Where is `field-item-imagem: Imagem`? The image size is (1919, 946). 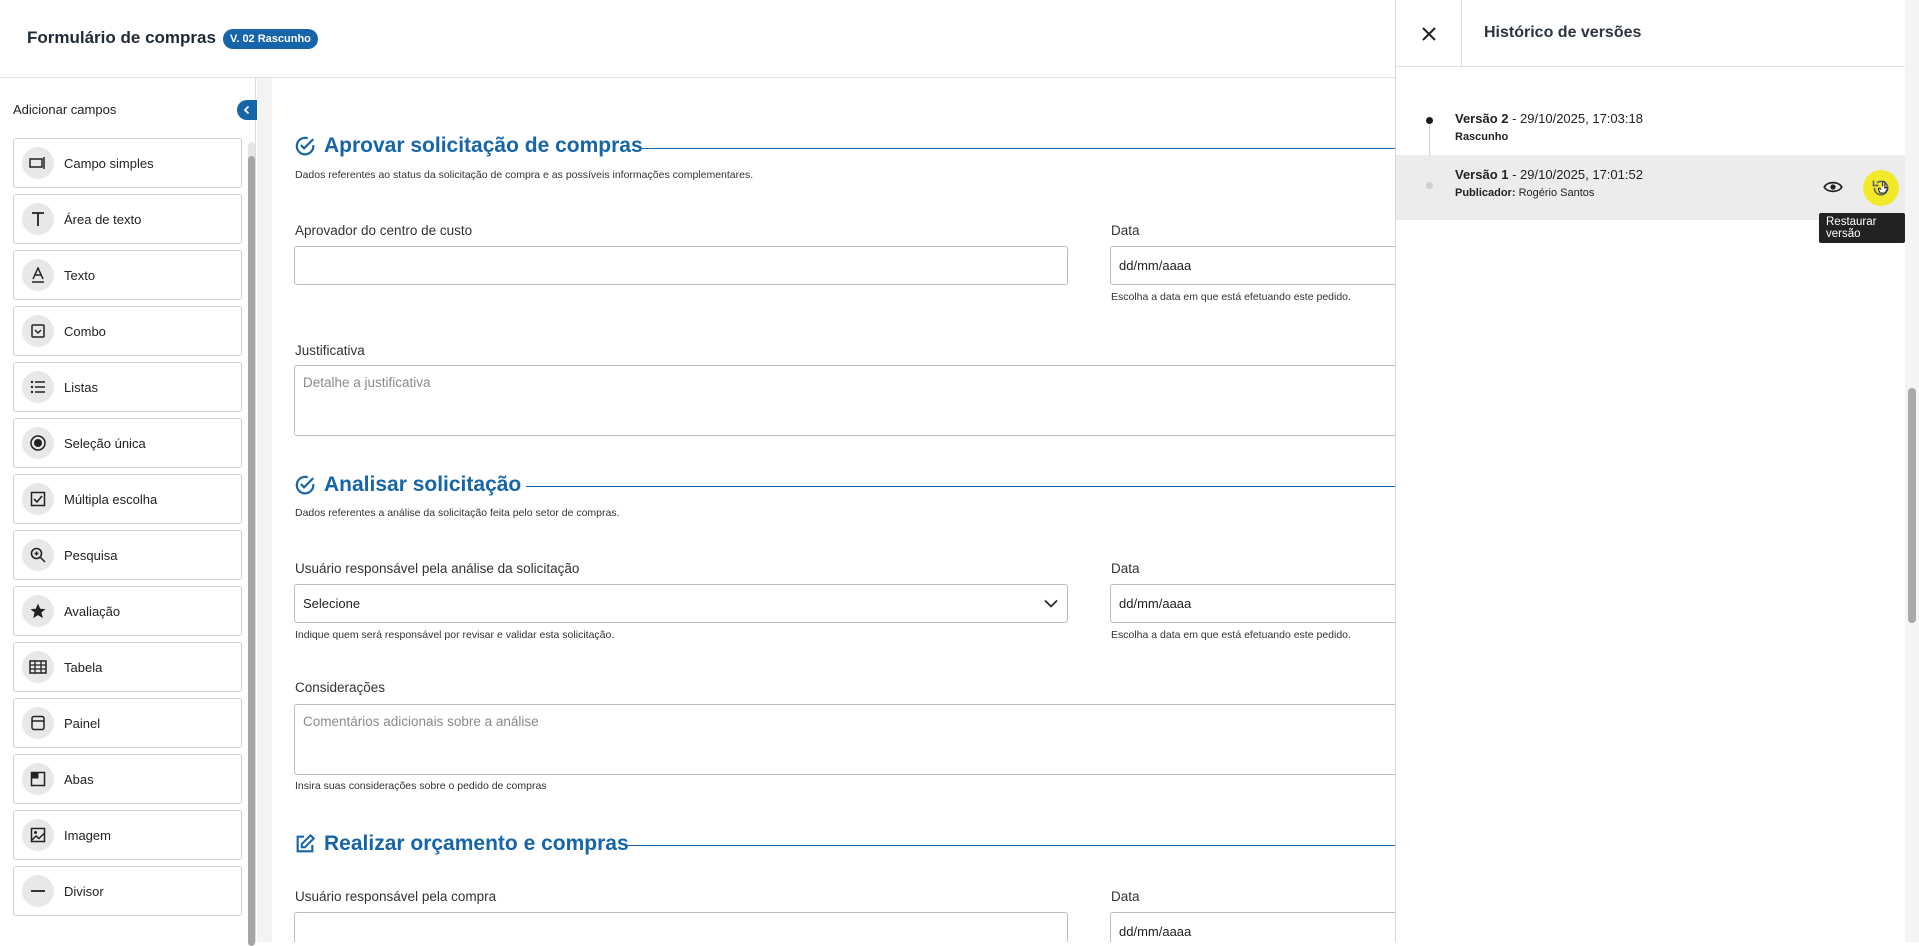
field-item-imagem: Imagem is located at coordinates (127, 835).